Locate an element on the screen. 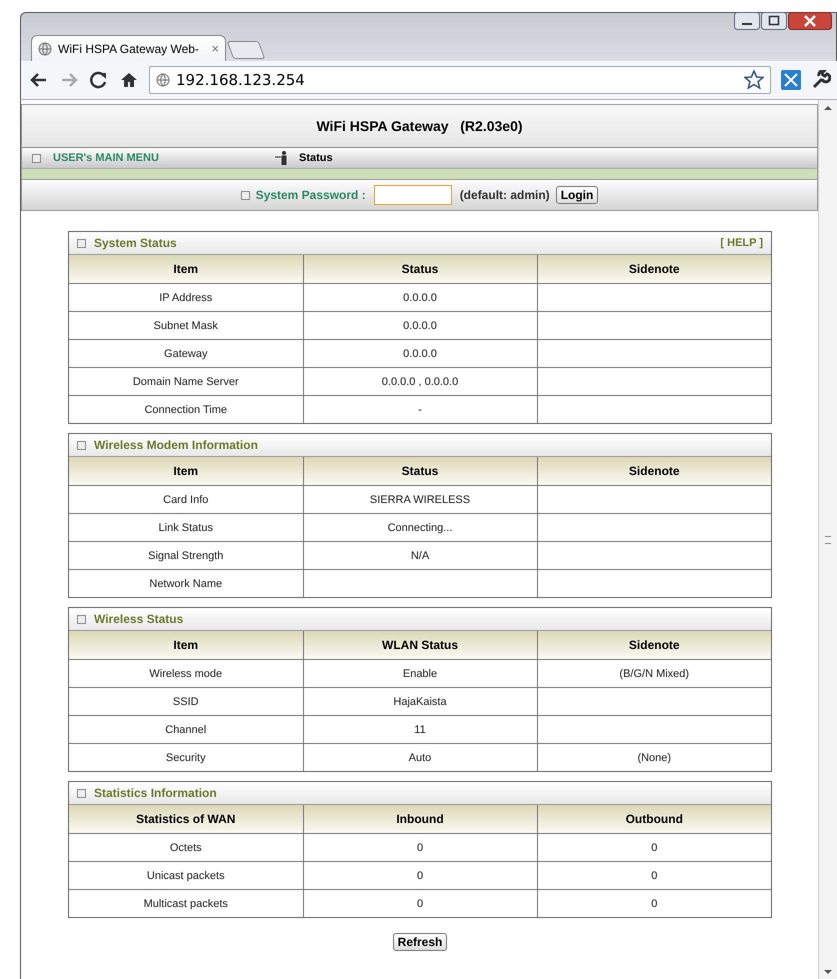 The width and height of the screenshot is (837, 979). scrollbar is located at coordinates (827, 539).